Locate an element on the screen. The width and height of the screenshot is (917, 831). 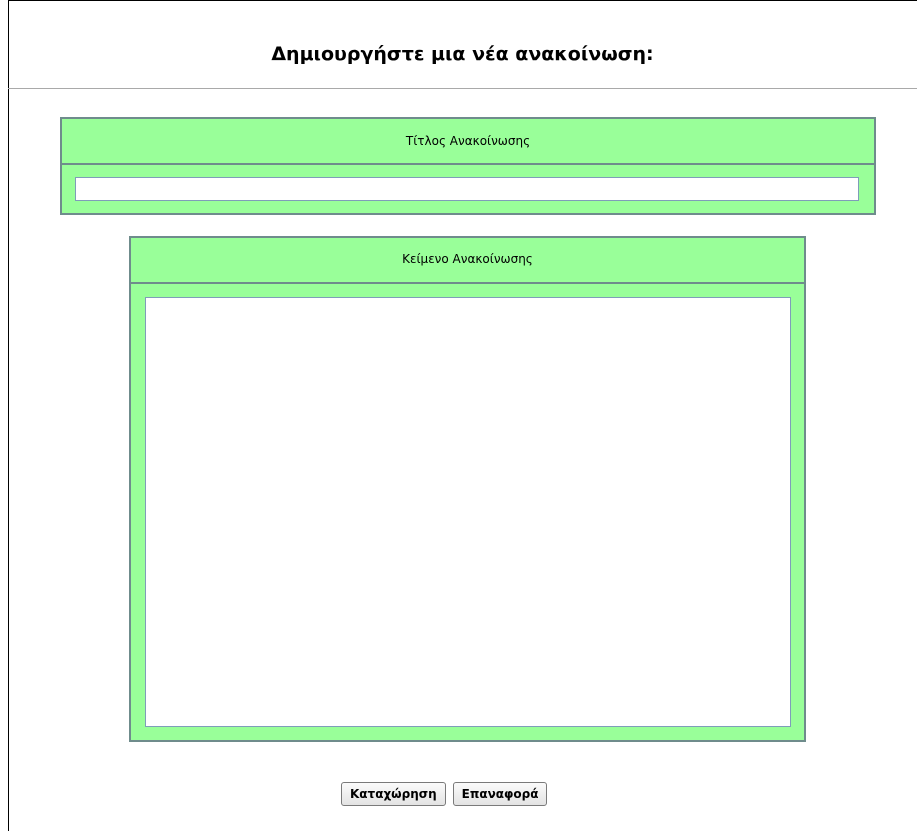
page-header: Δημιουργήστε μια νέα ανακοίνωση: is located at coordinates (462, 44).